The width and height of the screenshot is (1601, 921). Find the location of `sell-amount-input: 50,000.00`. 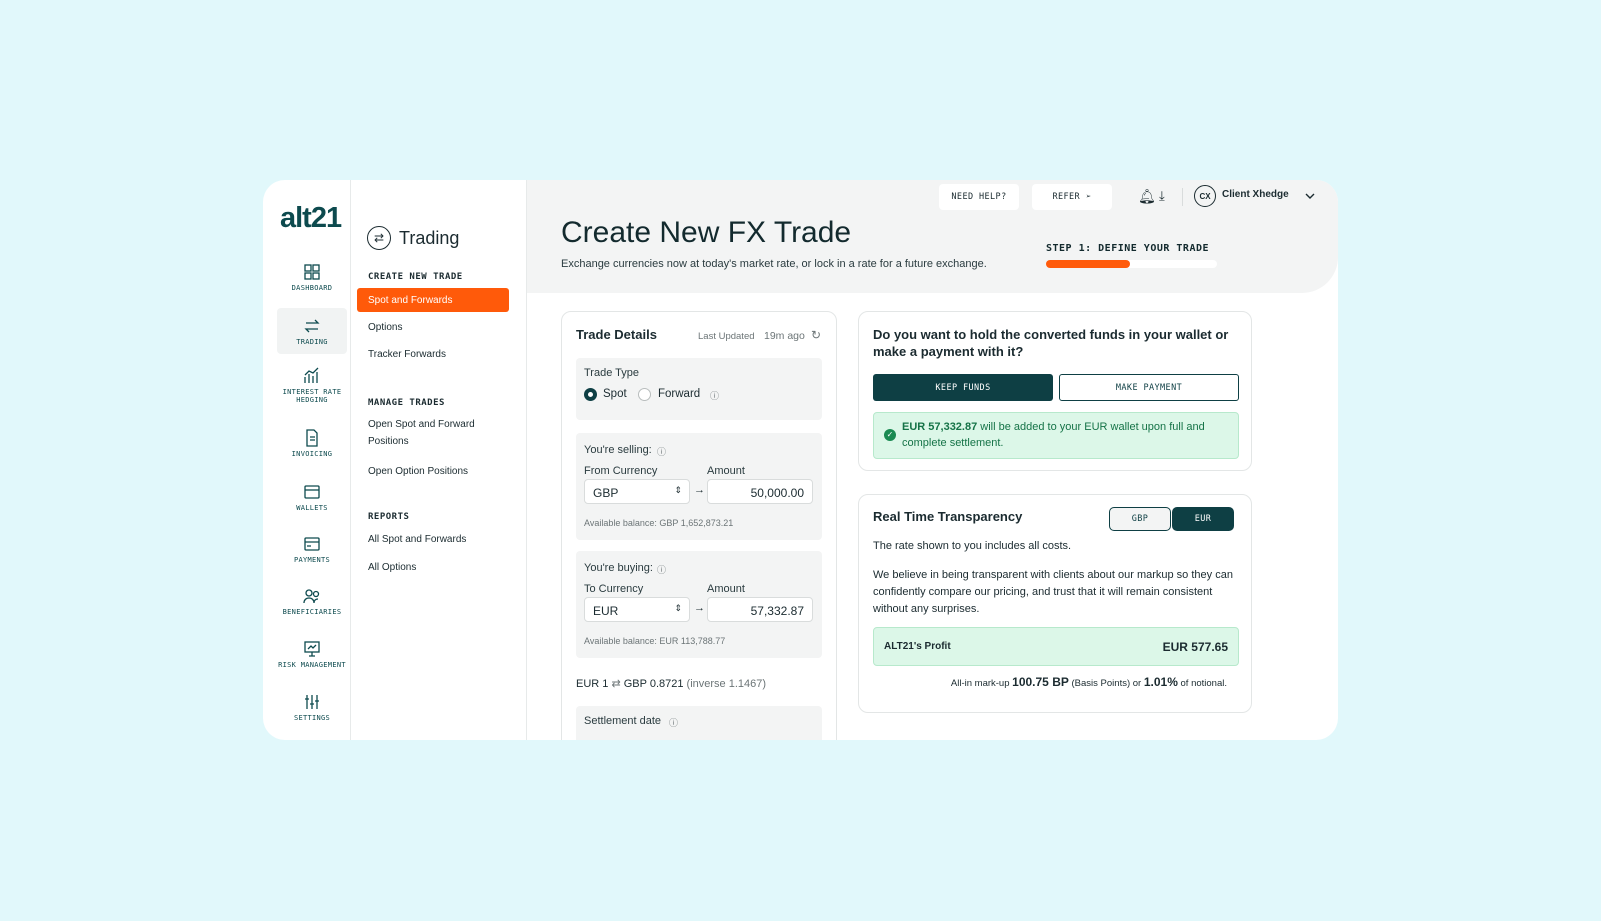

sell-amount-input: 50,000.00 is located at coordinates (760, 491).